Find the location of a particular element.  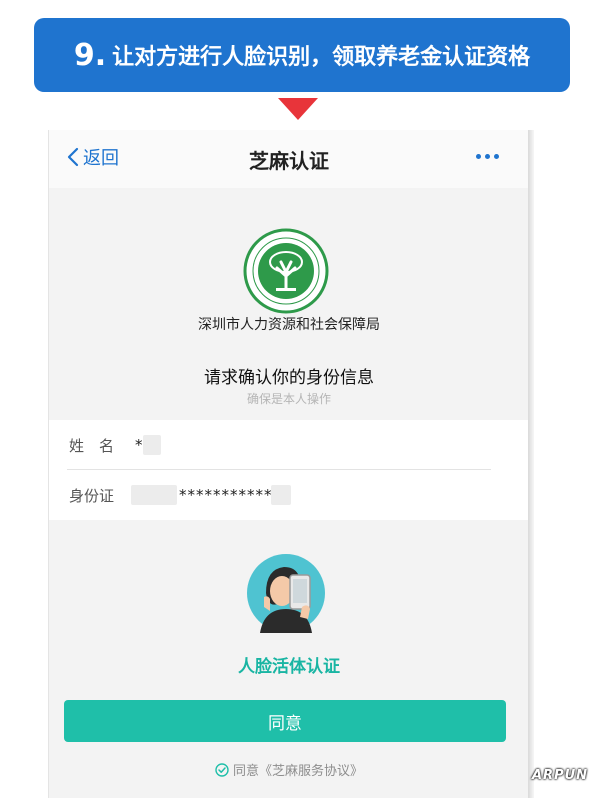

check-circle-icon is located at coordinates (222, 769).